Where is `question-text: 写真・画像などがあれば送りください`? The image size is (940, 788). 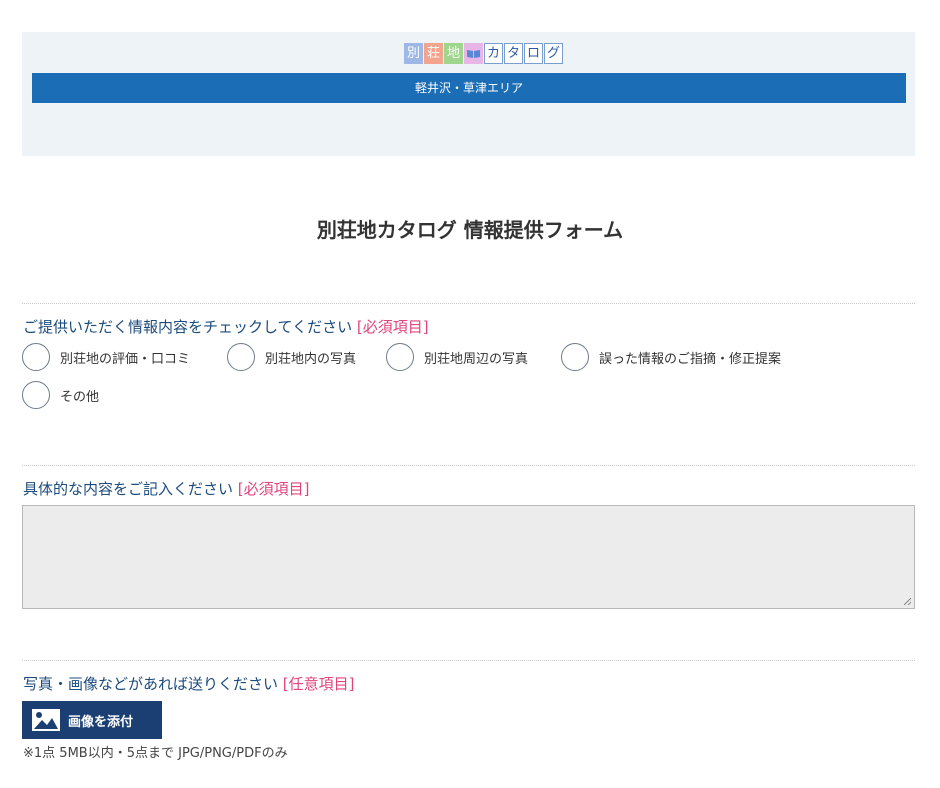 question-text: 写真・画像などがあれば送りください is located at coordinates (151, 684).